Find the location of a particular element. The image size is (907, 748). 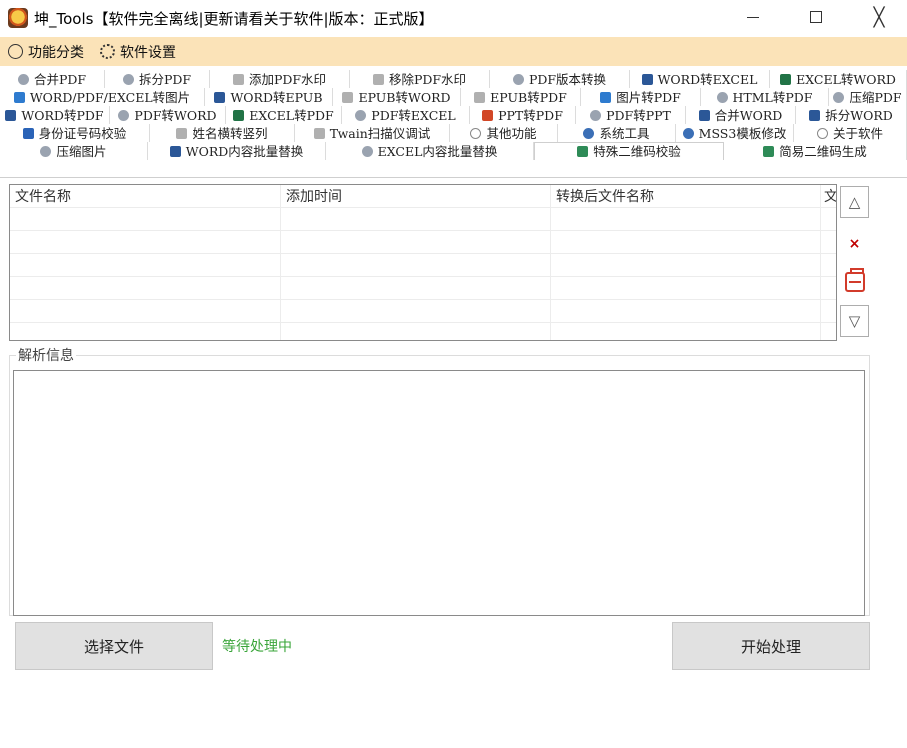

move-up-button: △ is located at coordinates (854, 202).